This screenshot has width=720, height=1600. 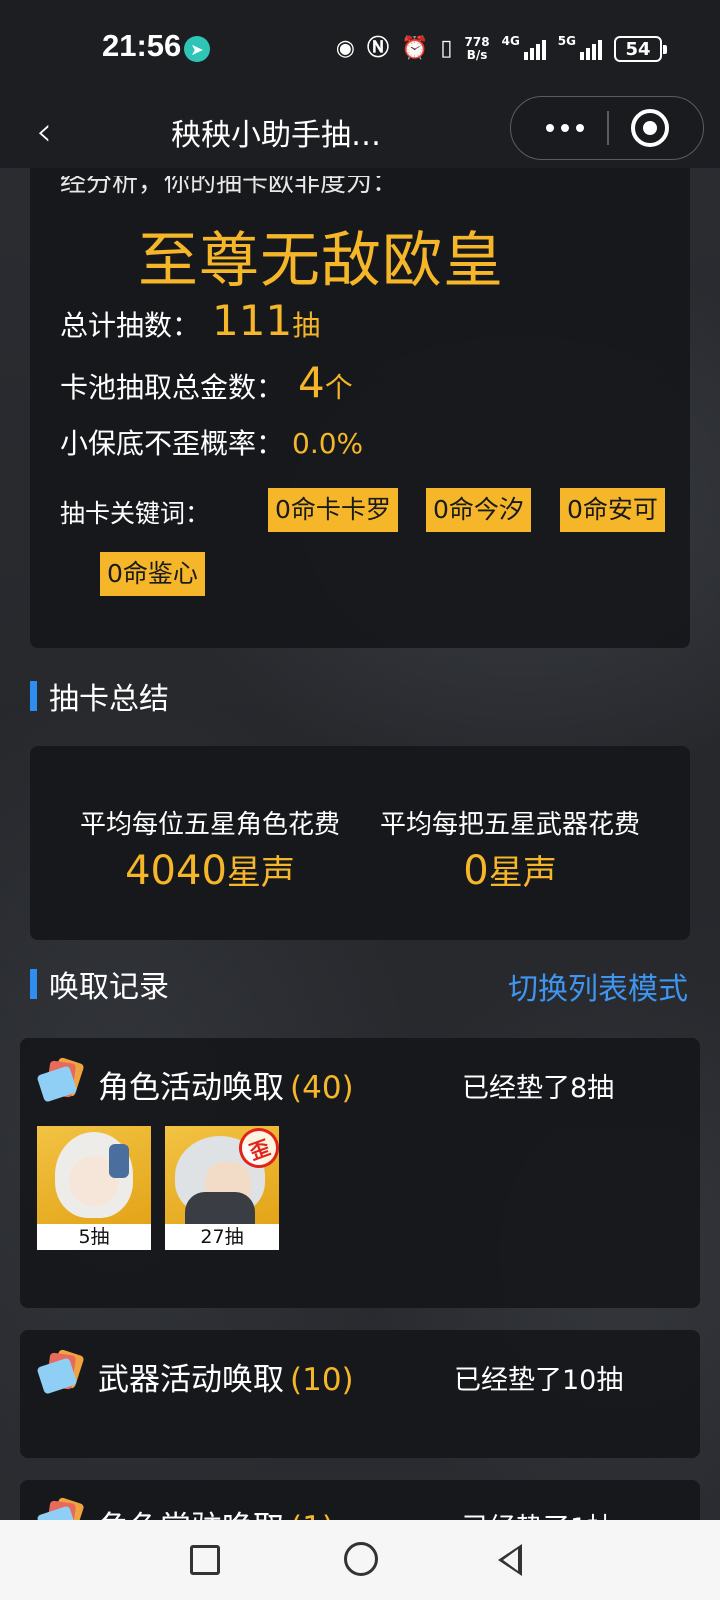 I want to click on records-section-header: 唤取记录, so click(x=99, y=984).